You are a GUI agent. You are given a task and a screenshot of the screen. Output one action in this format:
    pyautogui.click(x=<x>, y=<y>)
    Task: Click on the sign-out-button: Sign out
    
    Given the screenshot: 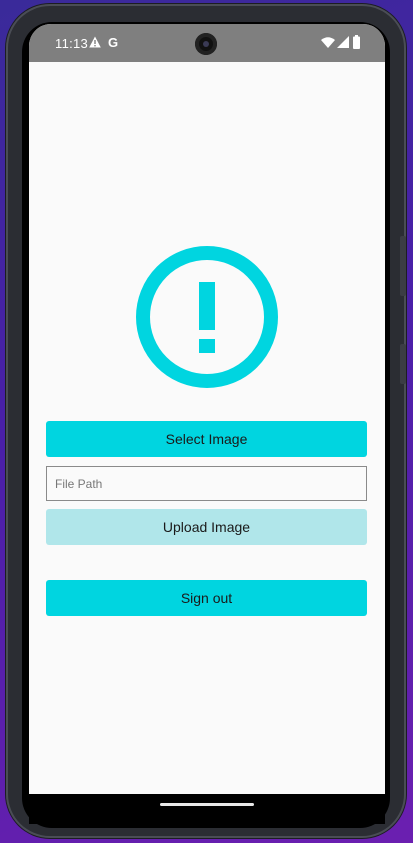 What is the action you would take?
    pyautogui.click(x=206, y=598)
    